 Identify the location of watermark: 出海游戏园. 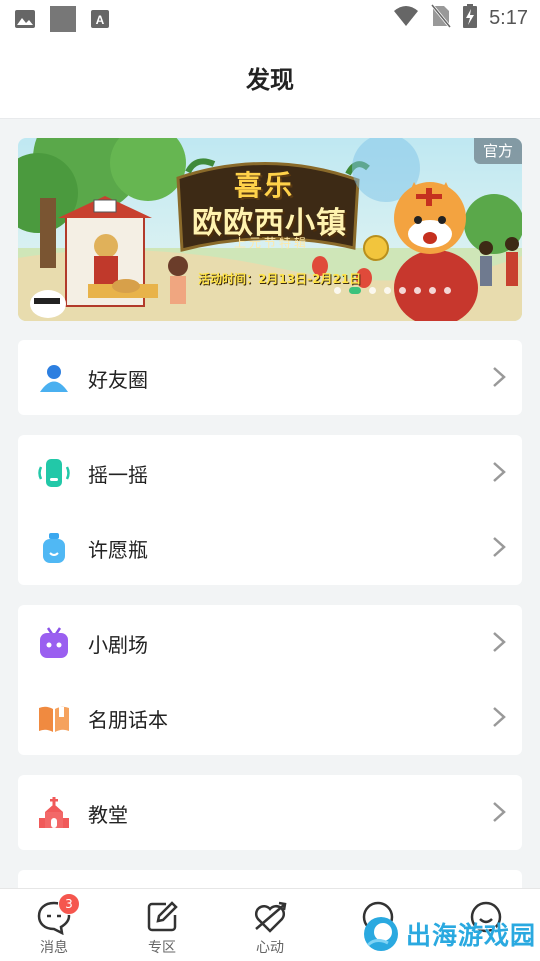
(449, 934).